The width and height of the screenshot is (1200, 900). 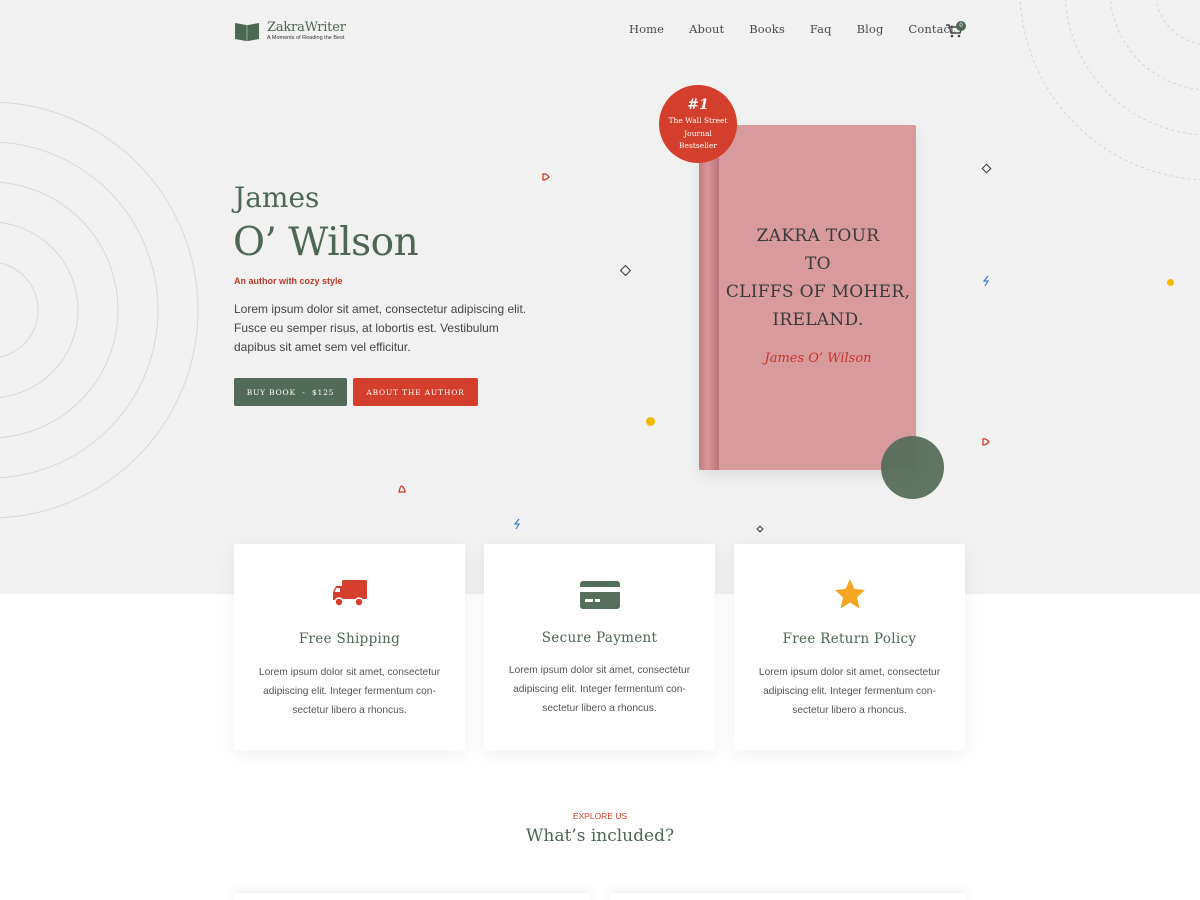 I want to click on bestseller-badge: #1 The Wall Street Journal Bestseller, so click(x=698, y=124).